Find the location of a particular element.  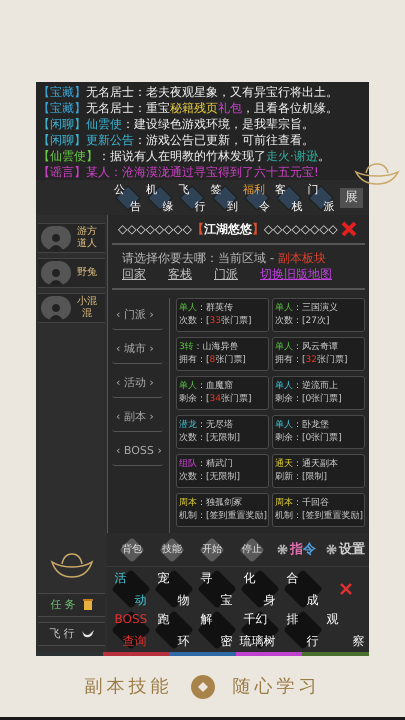

category-tab: ‹ 城市 › is located at coordinates (137, 350).